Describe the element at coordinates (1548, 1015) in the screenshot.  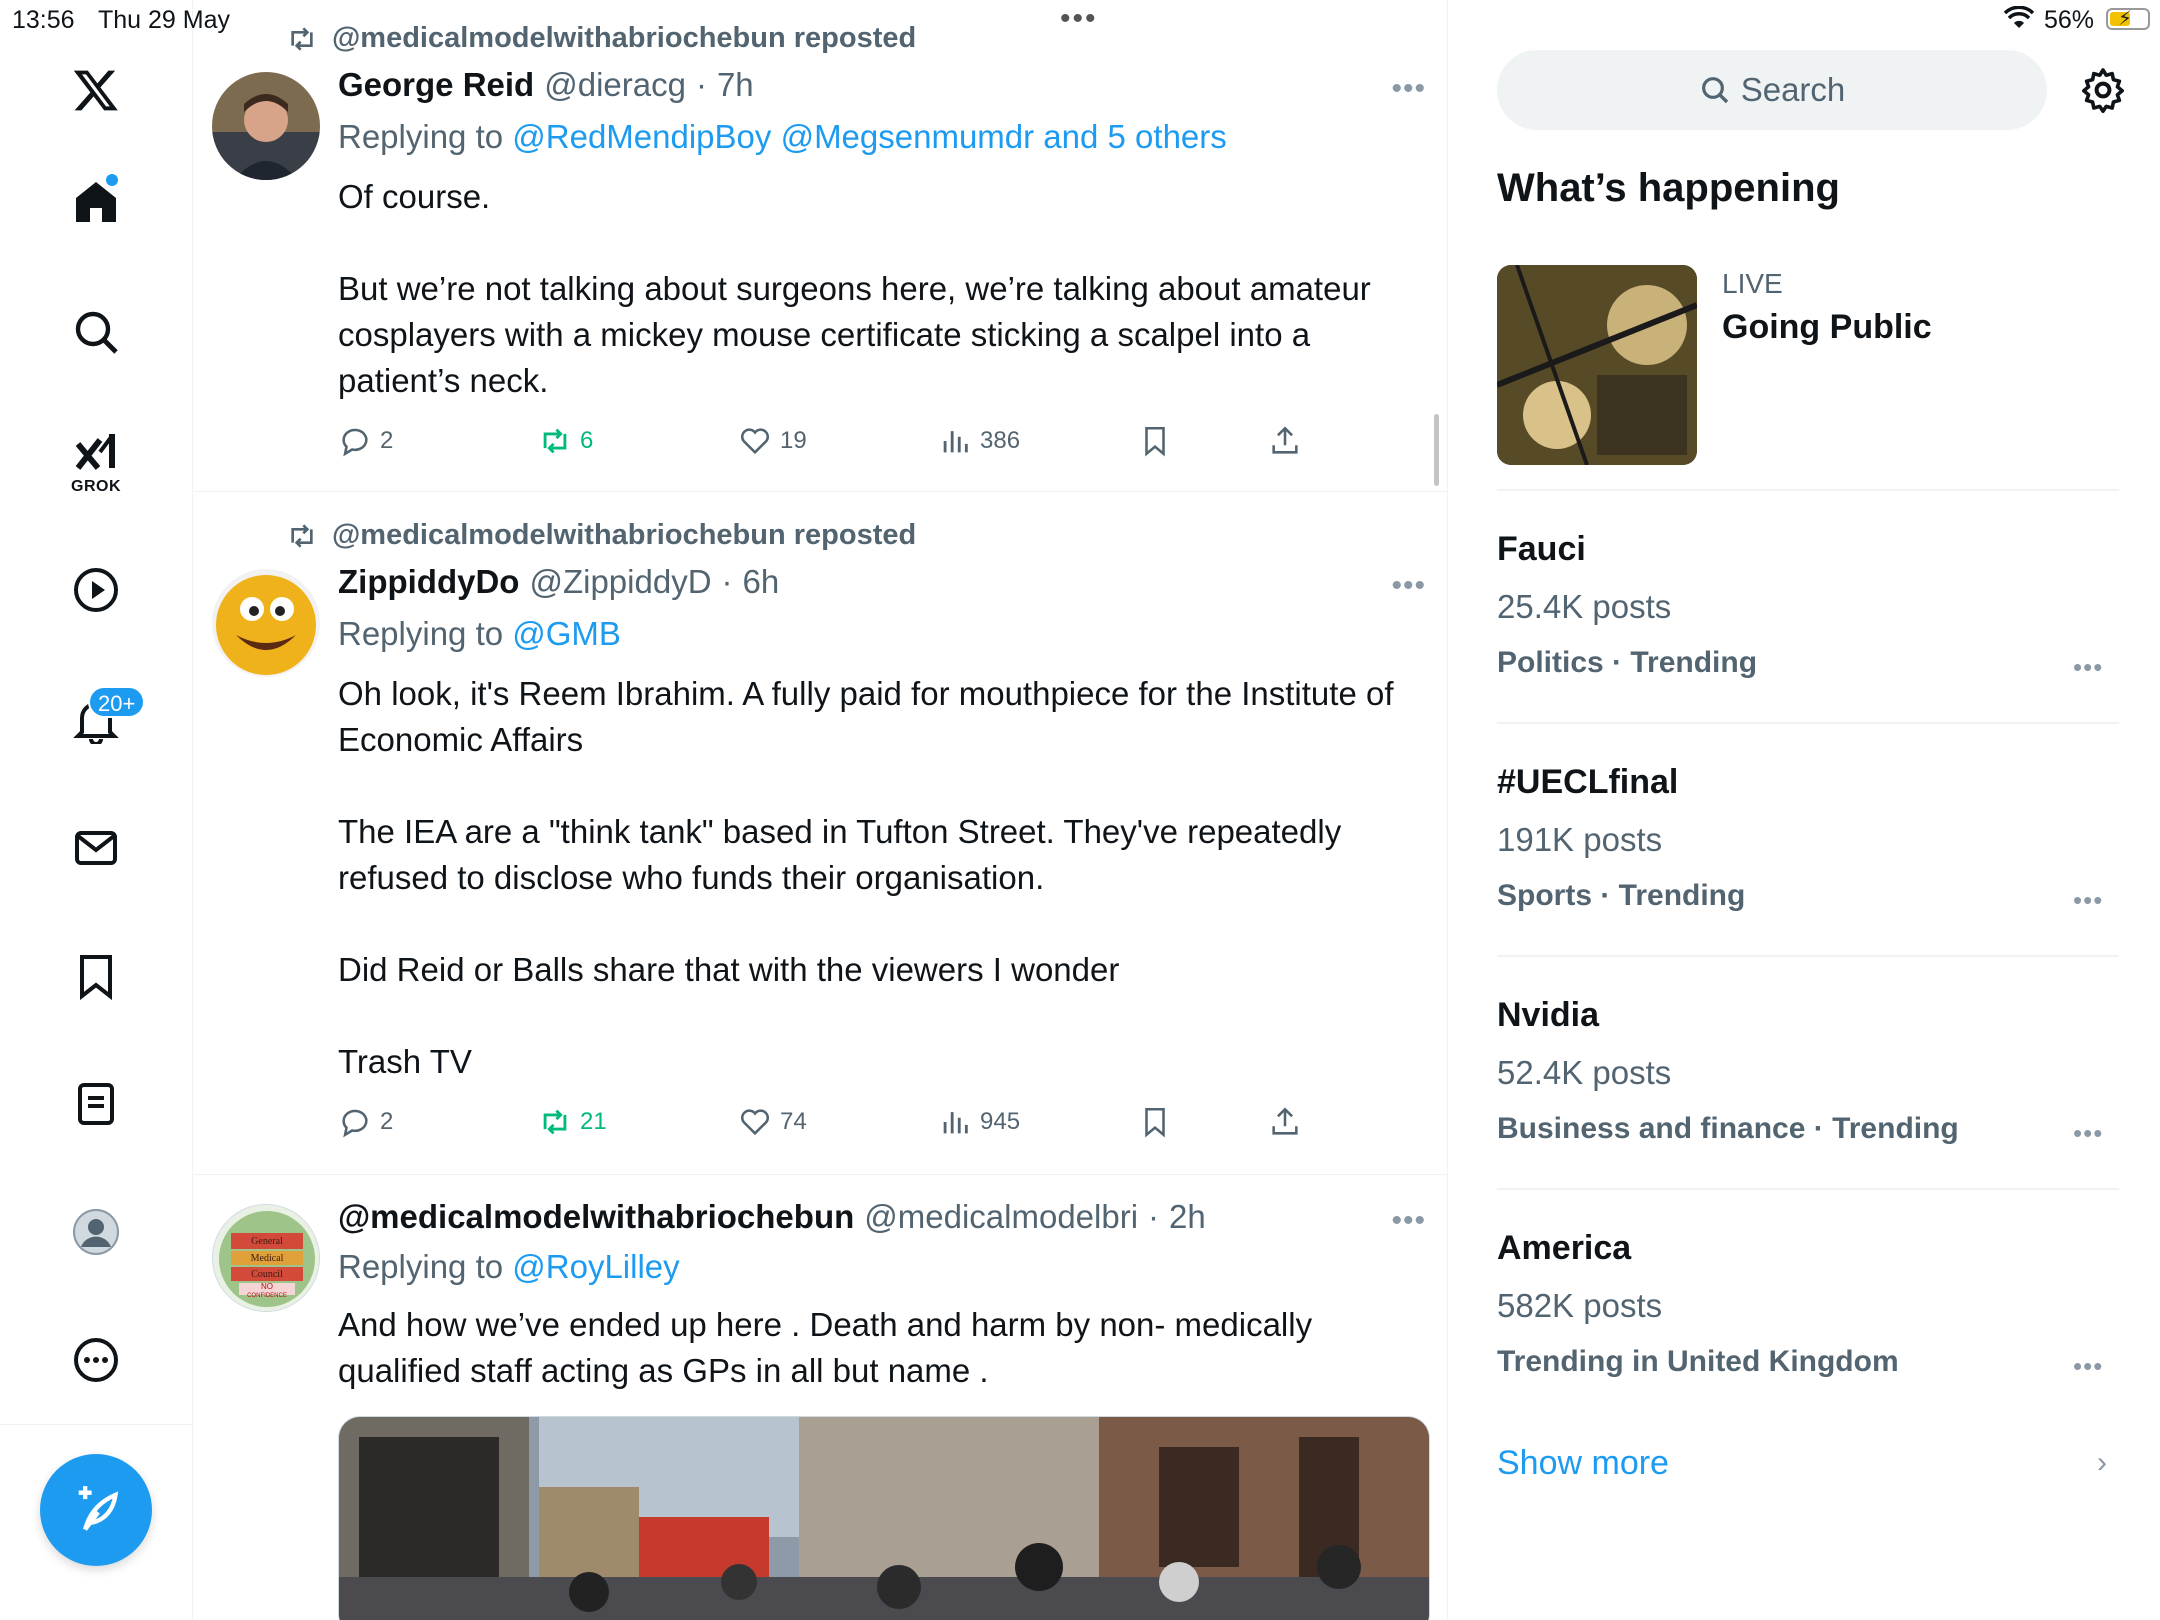
I see `trend-topic: Nvidia` at that location.